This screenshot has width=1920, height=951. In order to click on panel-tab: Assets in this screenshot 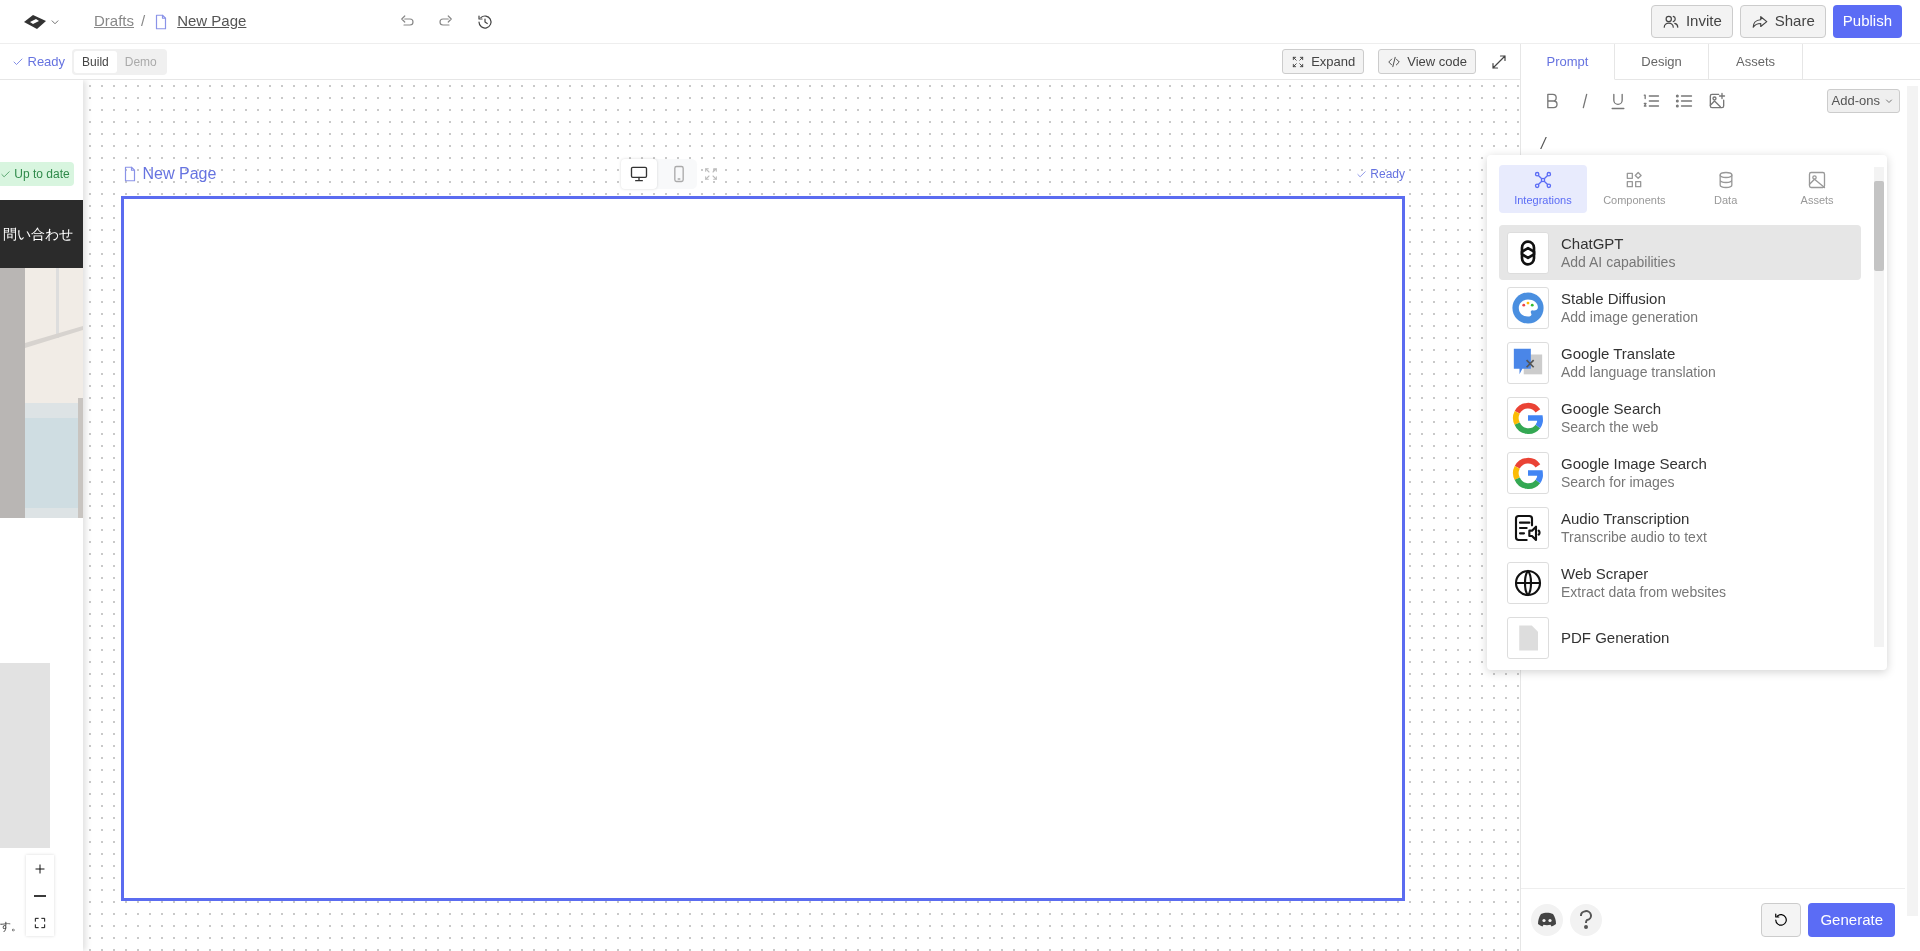, I will do `click(1756, 62)`.